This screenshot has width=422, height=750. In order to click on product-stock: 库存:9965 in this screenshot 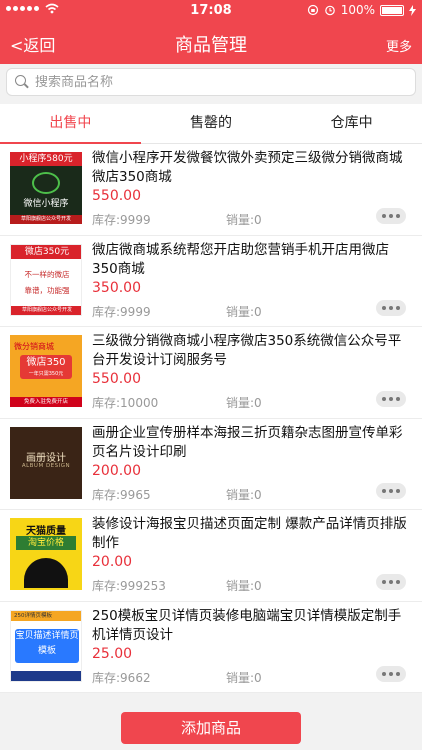, I will do `click(121, 494)`.